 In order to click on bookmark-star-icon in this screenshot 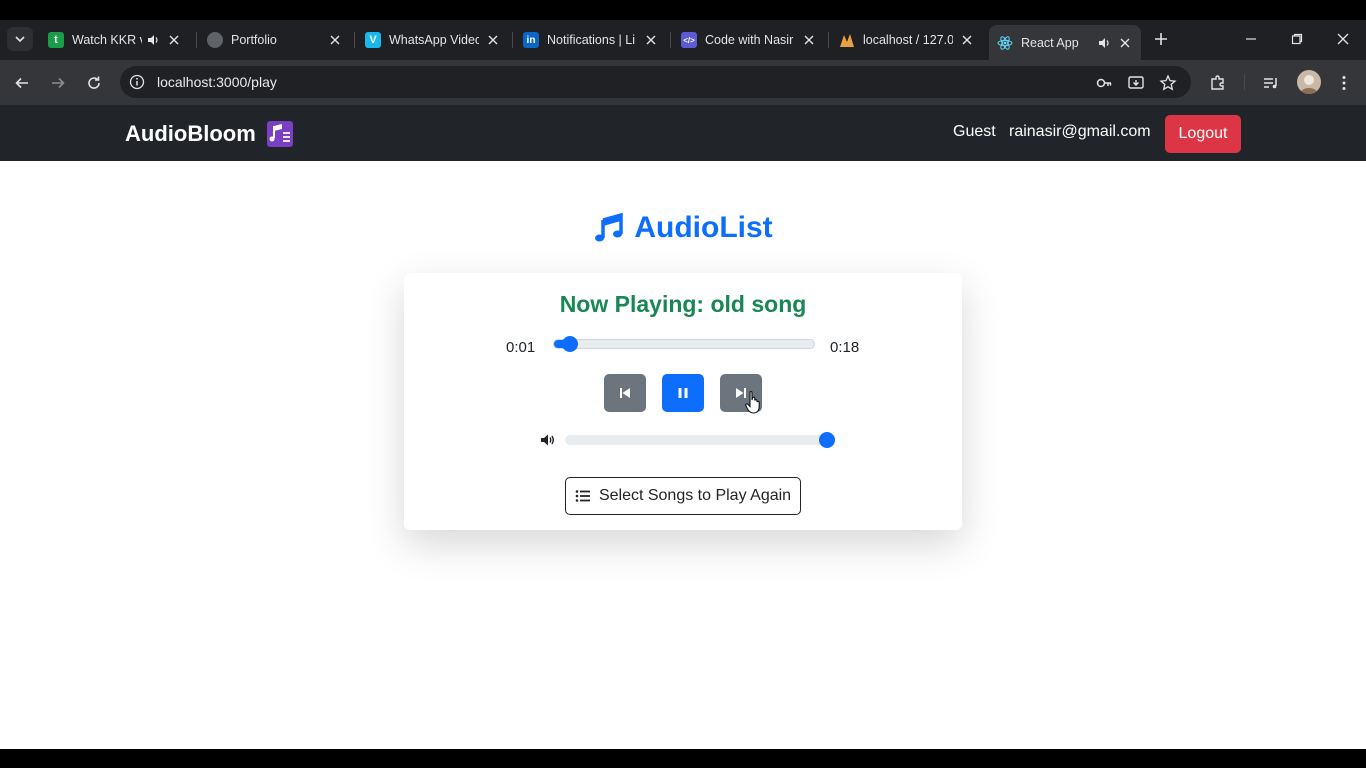, I will do `click(1168, 83)`.